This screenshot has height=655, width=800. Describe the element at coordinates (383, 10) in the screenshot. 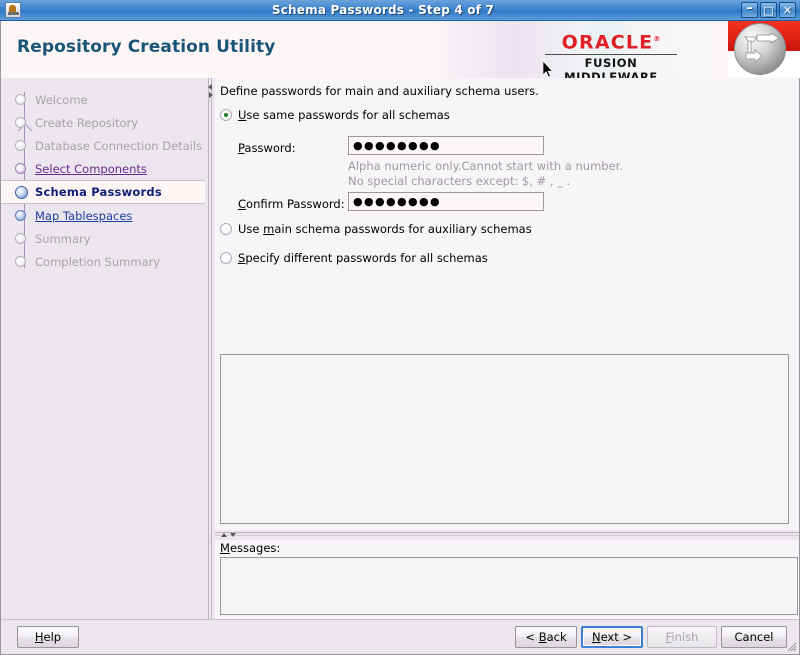

I see `window-title: Schema Passwords - Step 4 of 7` at that location.